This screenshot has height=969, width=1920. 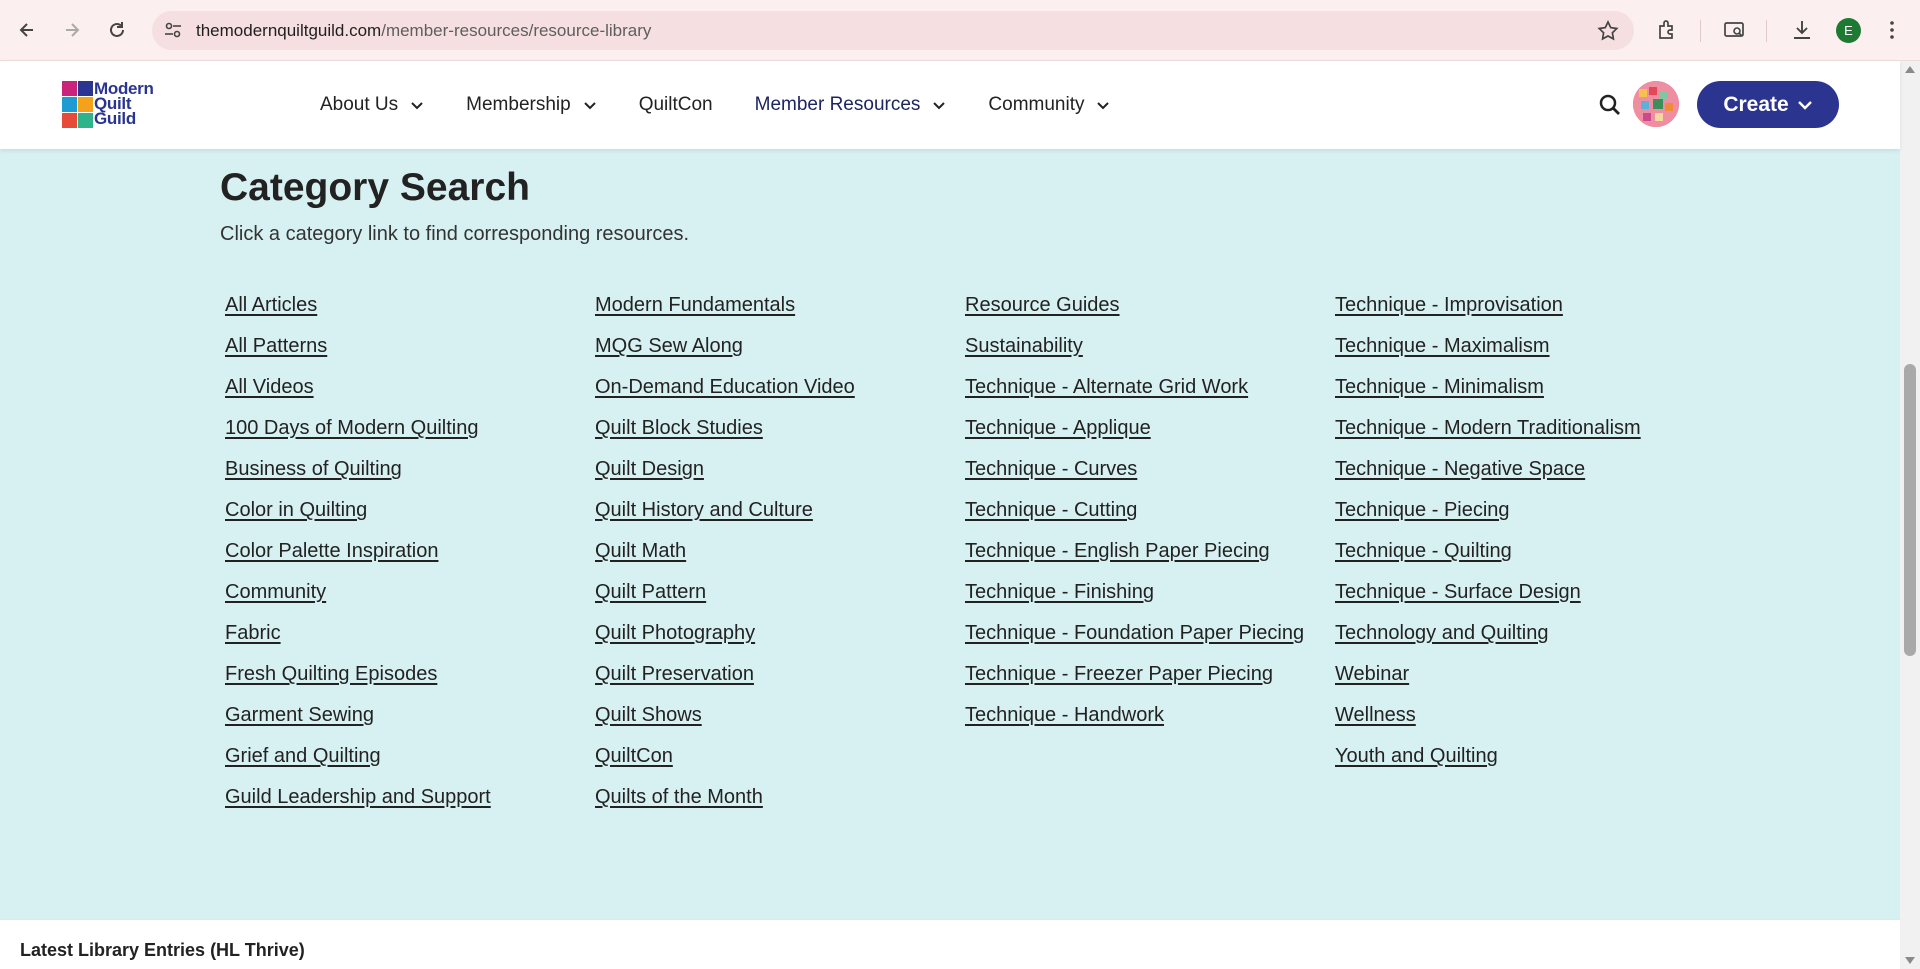 I want to click on category-link: All Articles, so click(x=395, y=305).